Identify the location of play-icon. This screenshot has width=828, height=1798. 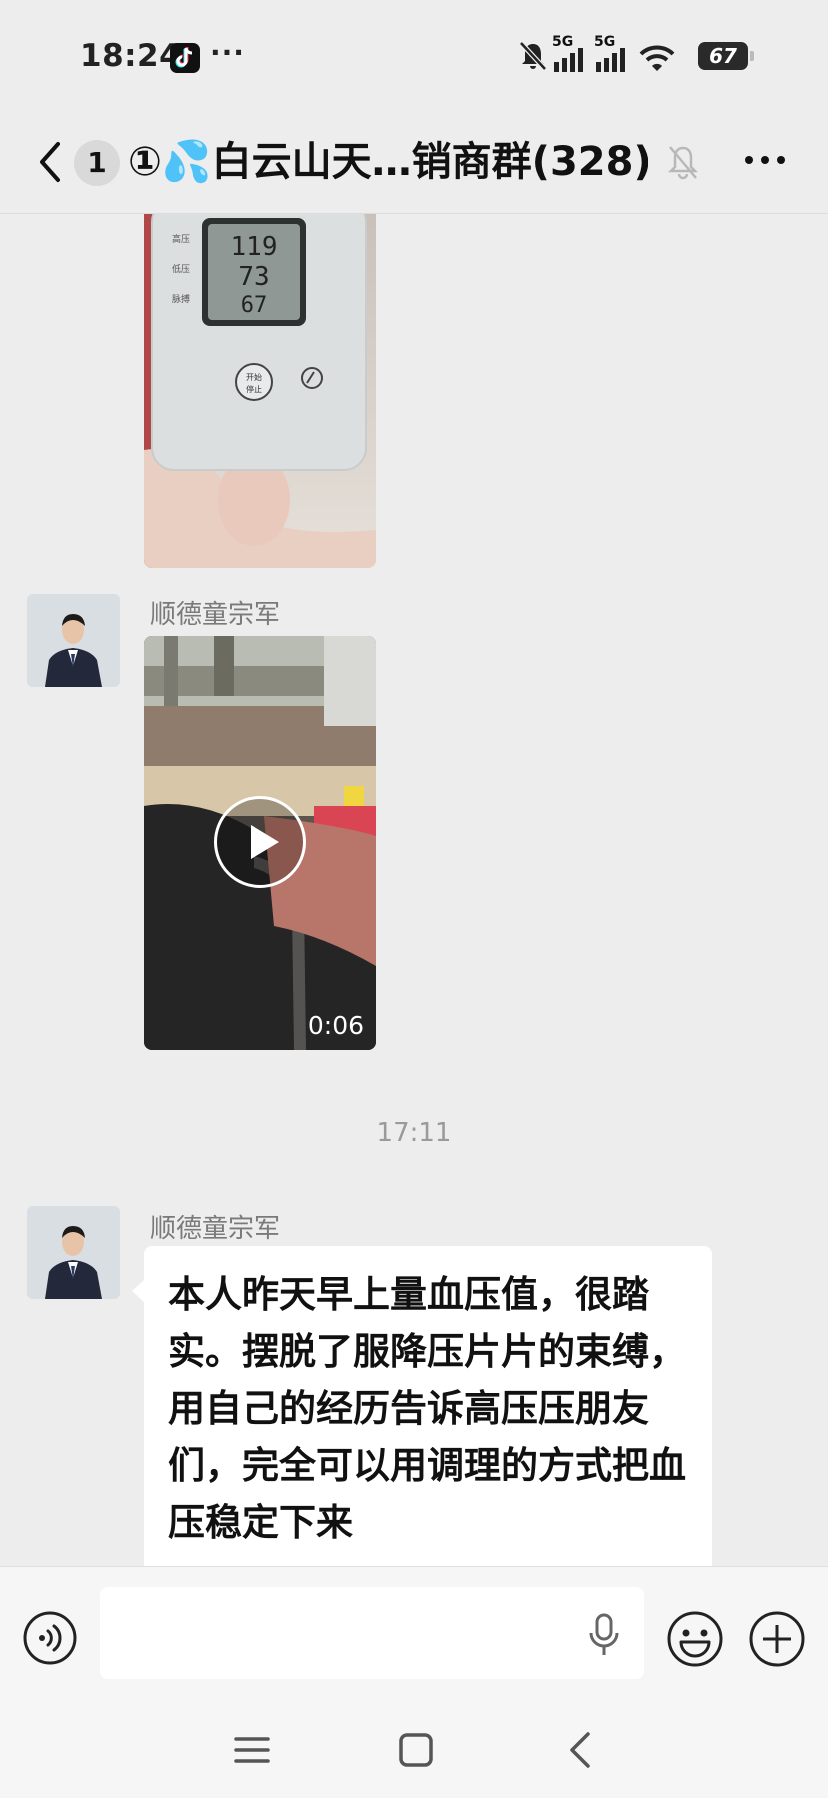
(265, 842).